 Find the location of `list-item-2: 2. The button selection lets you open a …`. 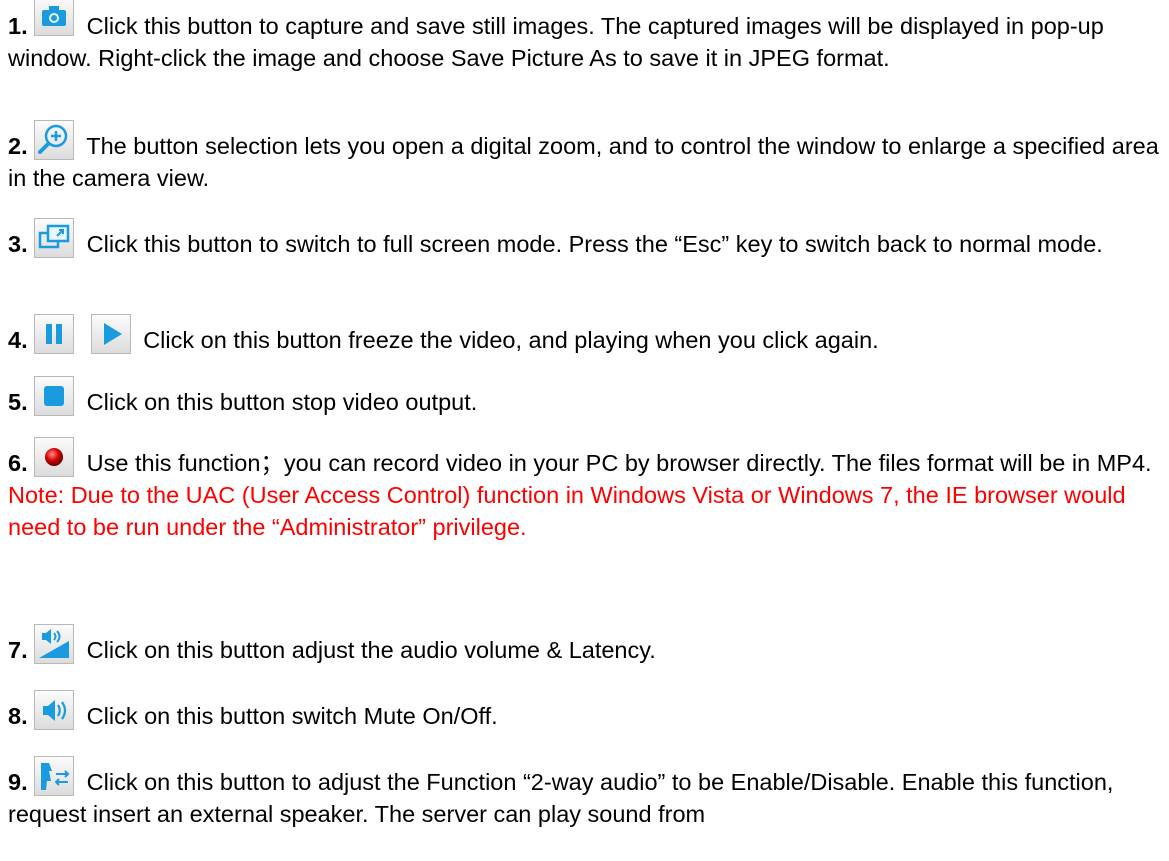

list-item-2: 2. The button selection lets you open a … is located at coordinates (585, 157).